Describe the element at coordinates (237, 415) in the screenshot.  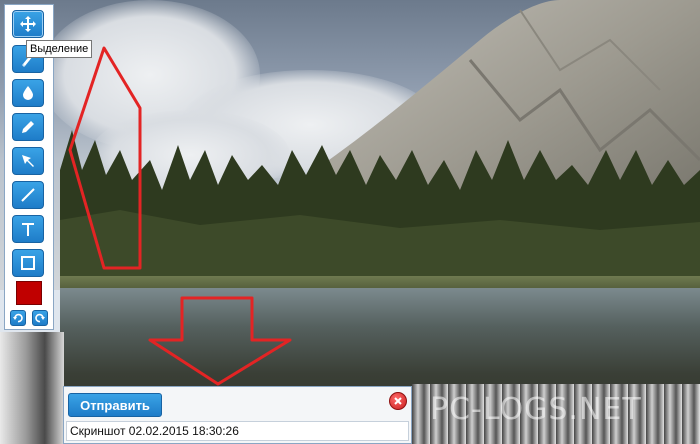
I see `send-panel: Отправить Скриншот 02.02.2015 18:30:26` at that location.